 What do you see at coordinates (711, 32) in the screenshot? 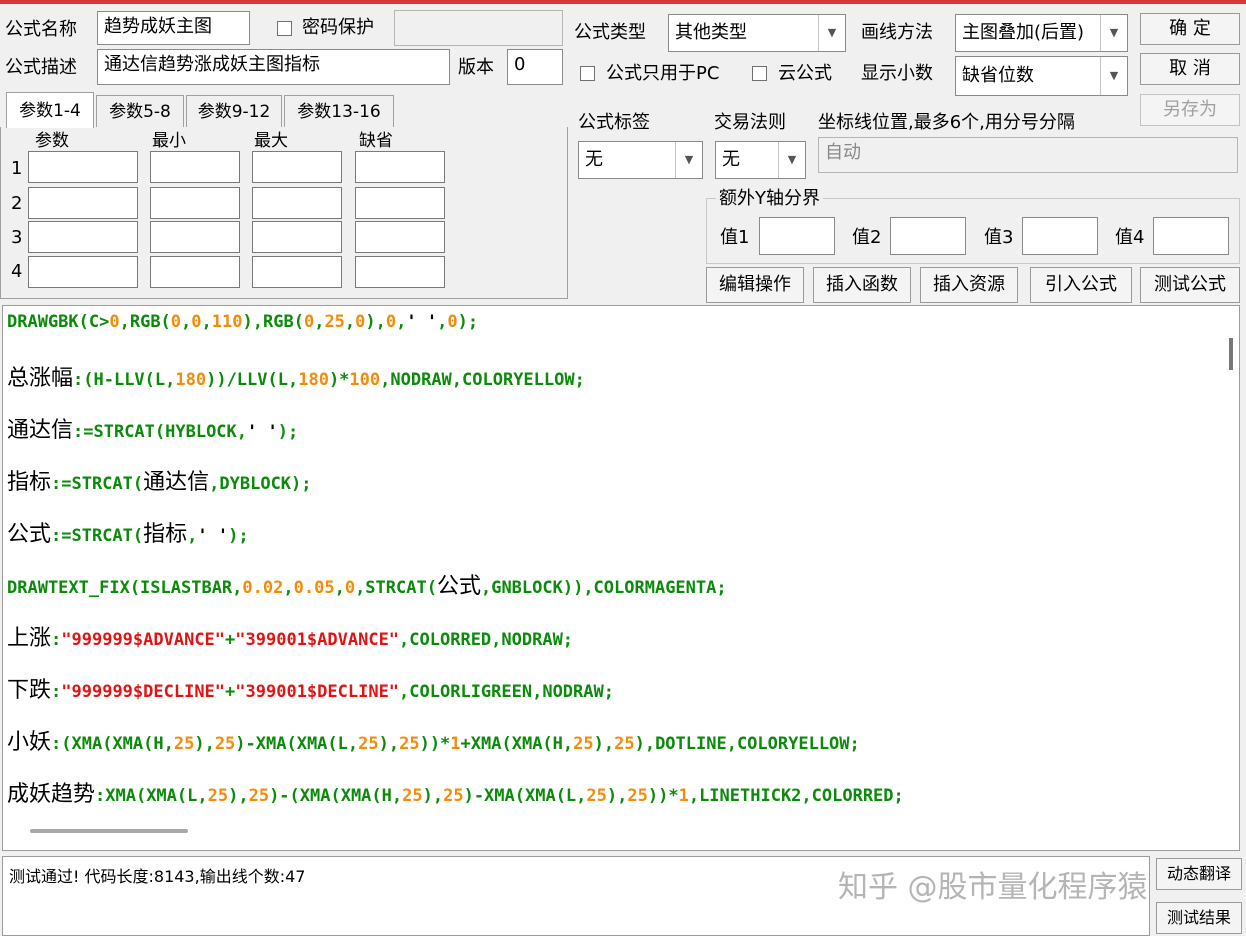
I see `formula-type-value: 其他类型` at bounding box center [711, 32].